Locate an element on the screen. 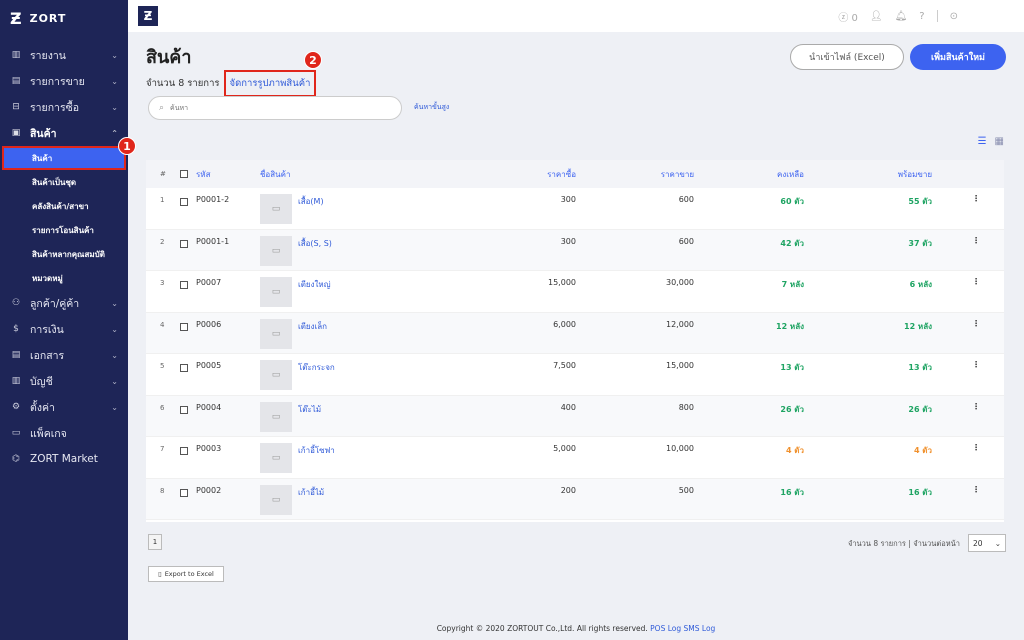  import-excel-button: นำเข้าไฟล์ (Excel) is located at coordinates (847, 57).